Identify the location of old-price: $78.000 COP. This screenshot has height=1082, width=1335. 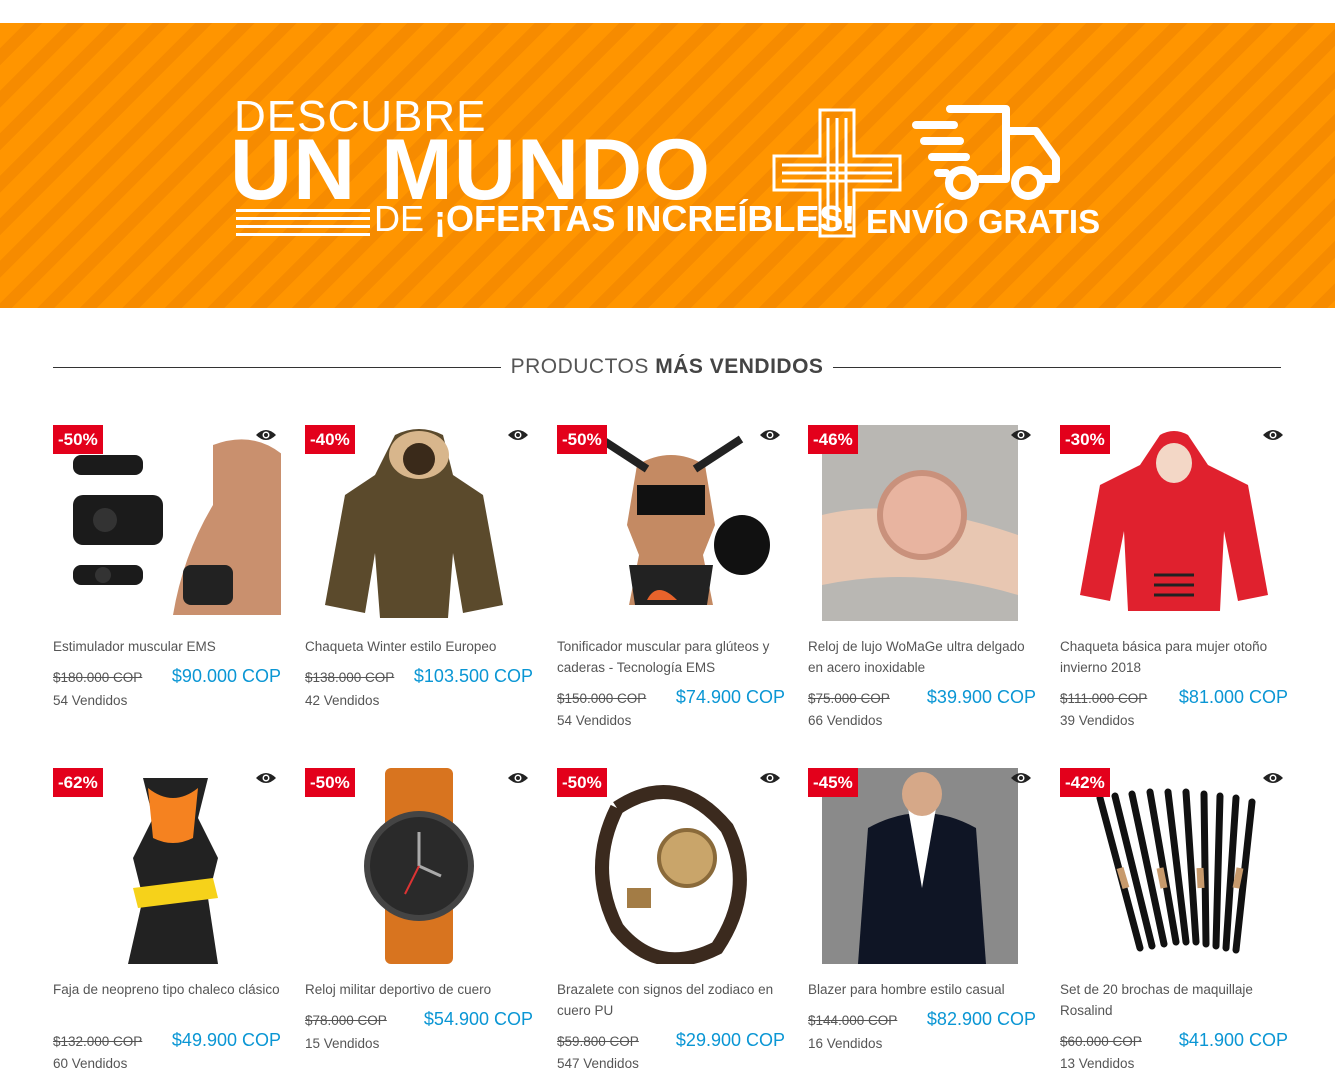
(346, 1020).